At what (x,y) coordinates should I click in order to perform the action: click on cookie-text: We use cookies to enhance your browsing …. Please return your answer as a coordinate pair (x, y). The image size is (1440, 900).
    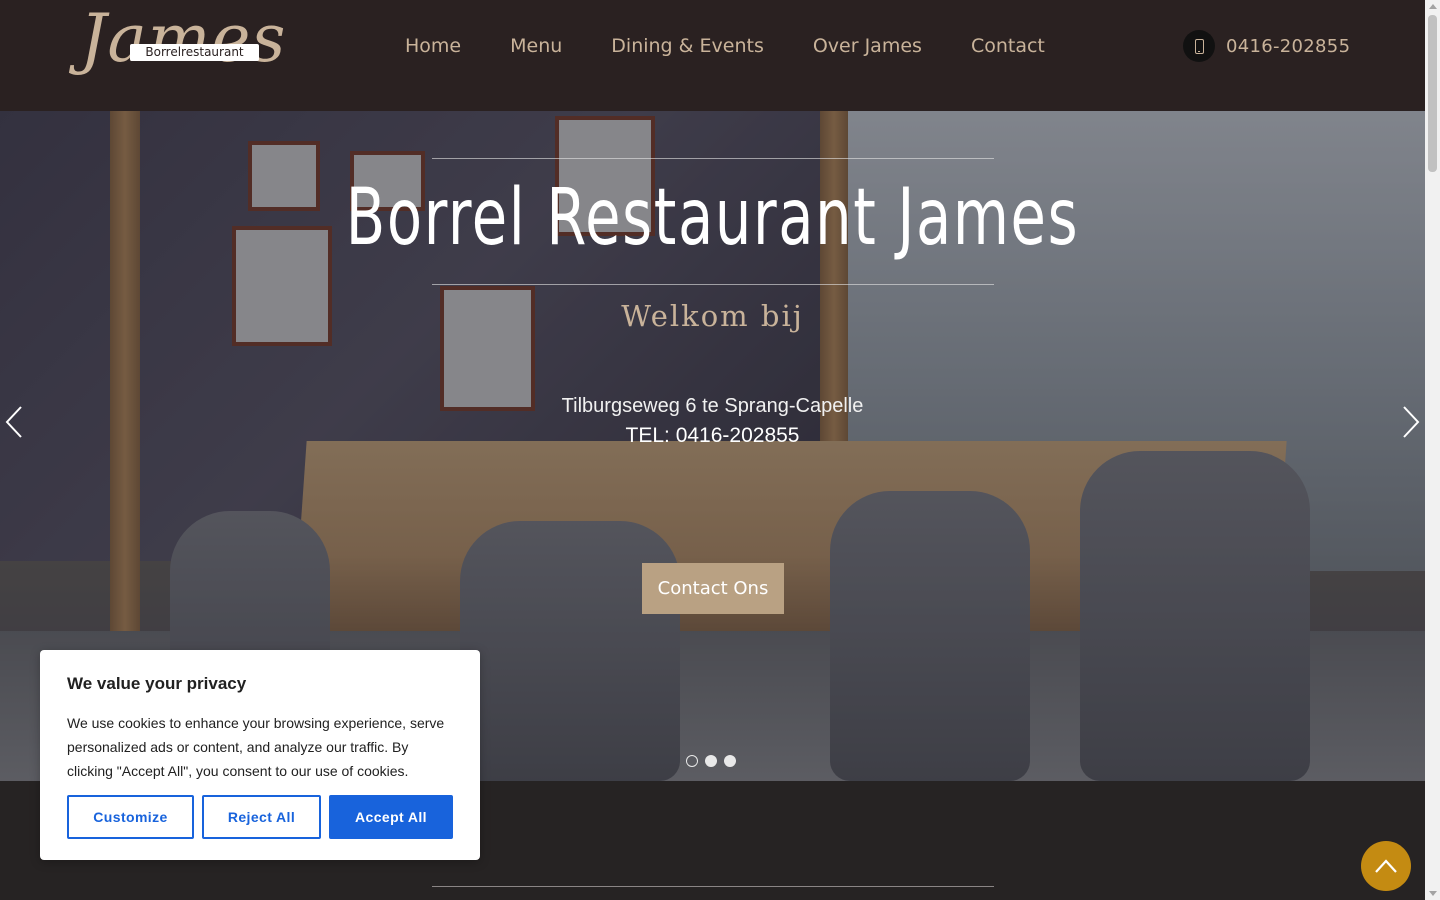
    Looking at the image, I should click on (256, 747).